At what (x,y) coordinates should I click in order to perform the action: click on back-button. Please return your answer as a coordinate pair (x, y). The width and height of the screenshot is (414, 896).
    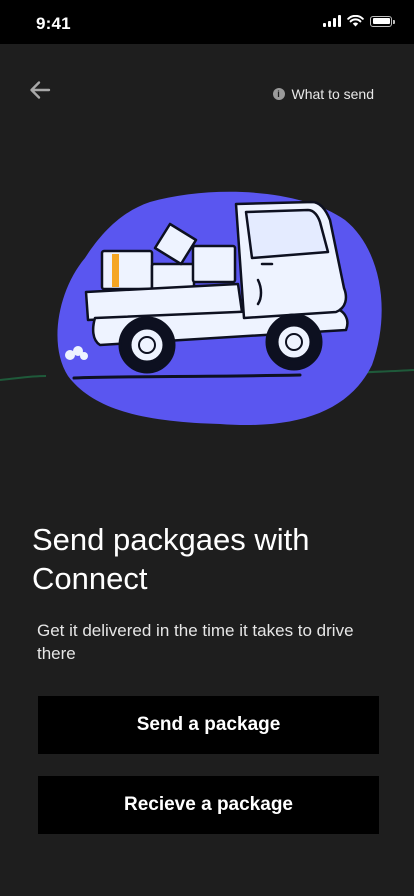
    Looking at the image, I should click on (40, 90).